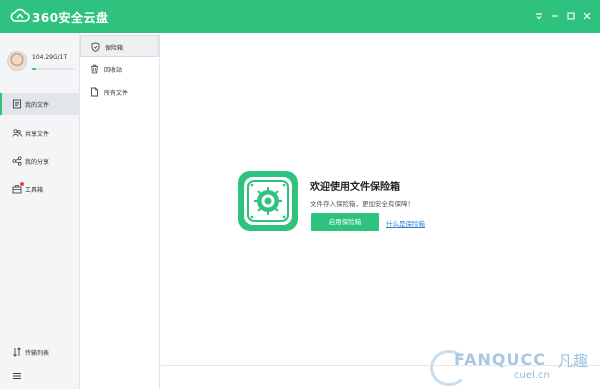  I want to click on watermark: FANQUCC 凡趣 cuel.cn, so click(515, 368).